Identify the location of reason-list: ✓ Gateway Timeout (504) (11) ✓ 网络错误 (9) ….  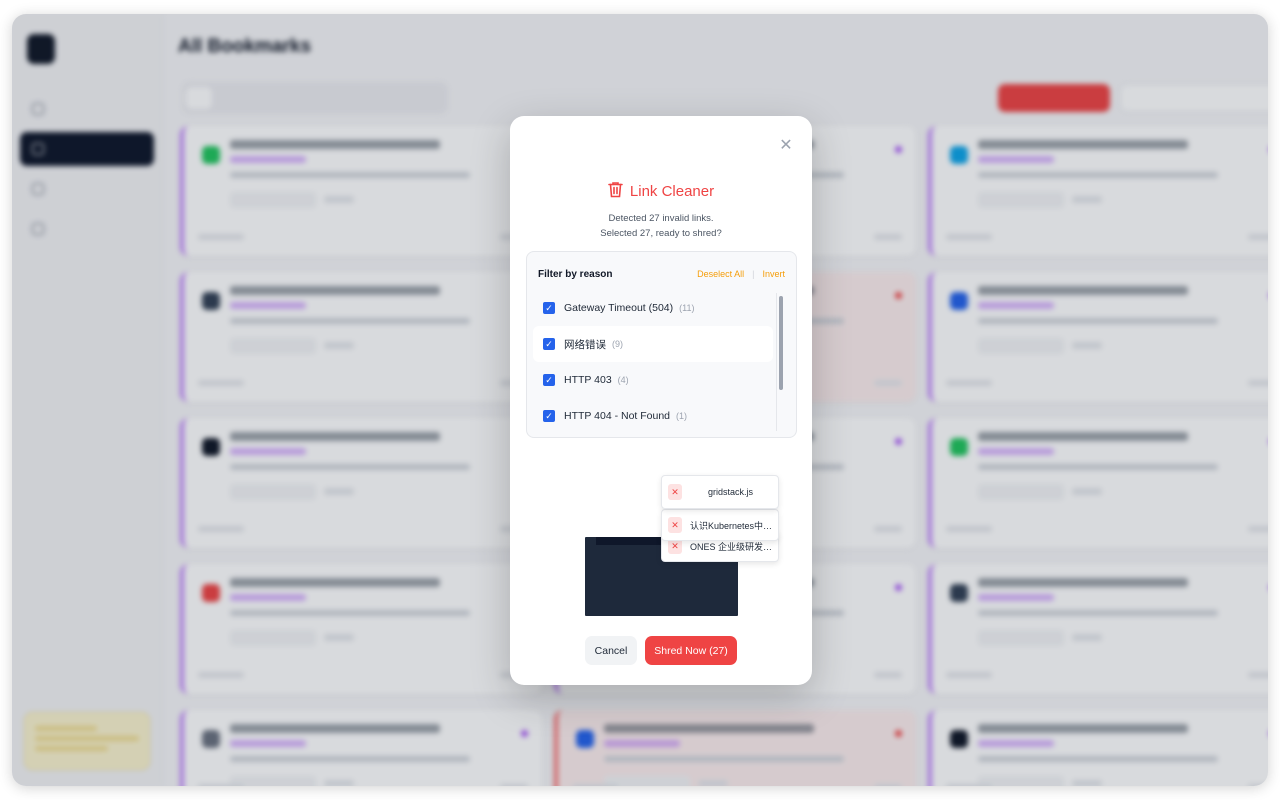
(653, 362).